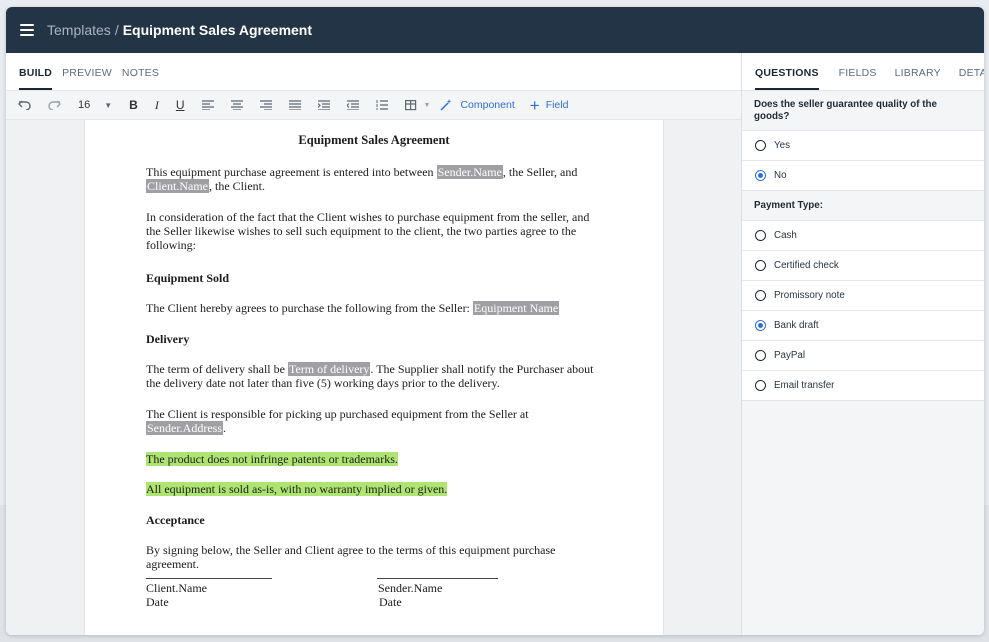 The width and height of the screenshot is (989, 642). What do you see at coordinates (176, 588) in the screenshot?
I see `signature-client-name: Client.Name` at bounding box center [176, 588].